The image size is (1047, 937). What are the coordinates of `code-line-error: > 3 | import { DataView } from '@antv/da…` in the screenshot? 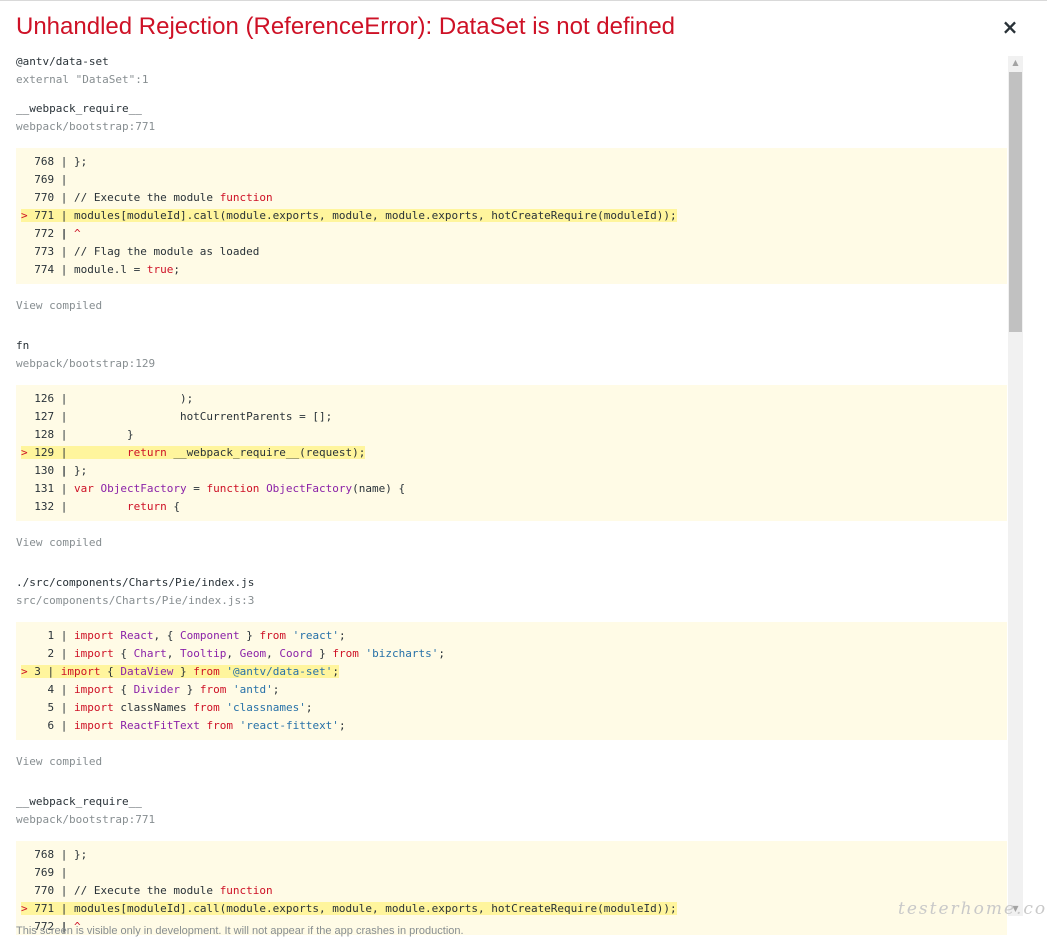 It's located at (180, 671).